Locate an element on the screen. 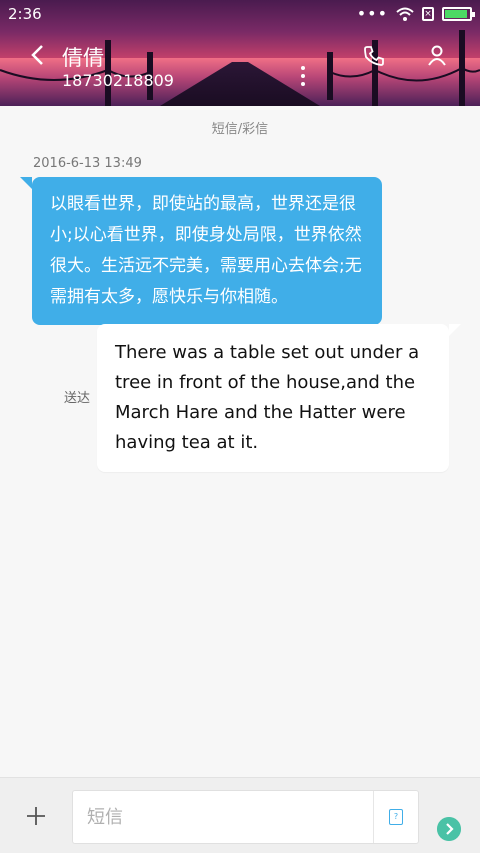 The width and height of the screenshot is (480, 853). input-divider is located at coordinates (373, 817).